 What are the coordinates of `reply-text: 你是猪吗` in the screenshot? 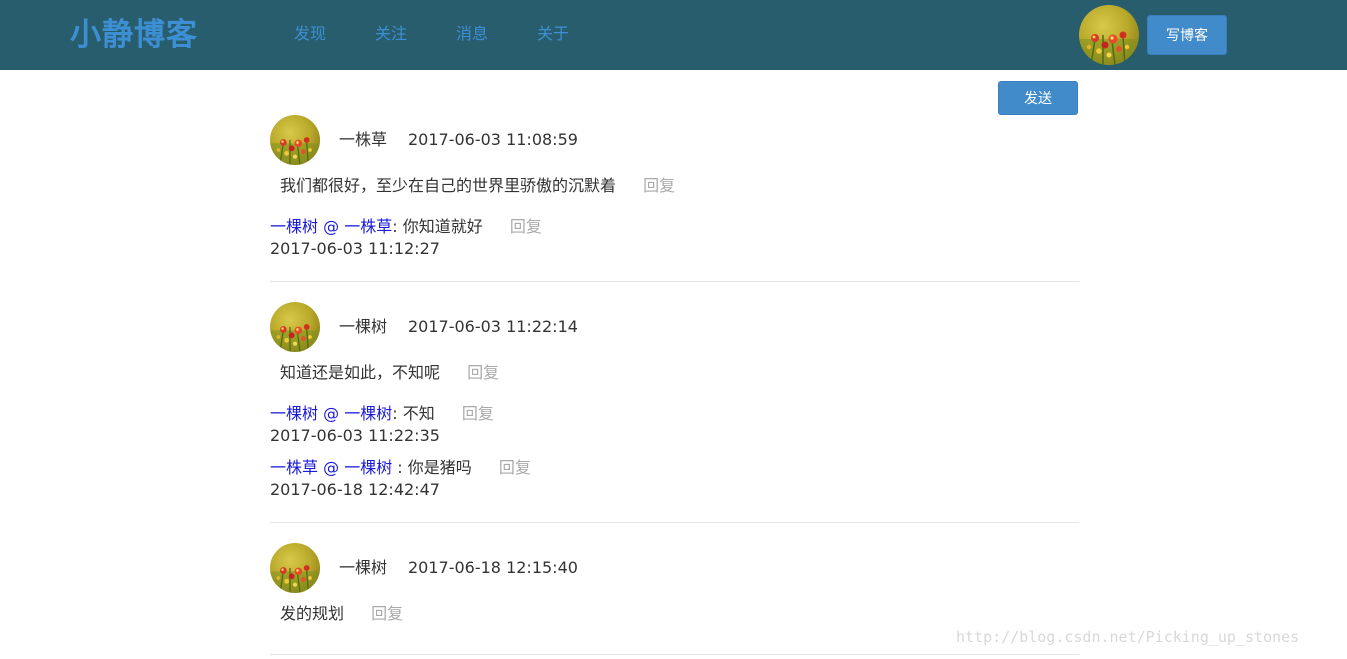 It's located at (439, 467).